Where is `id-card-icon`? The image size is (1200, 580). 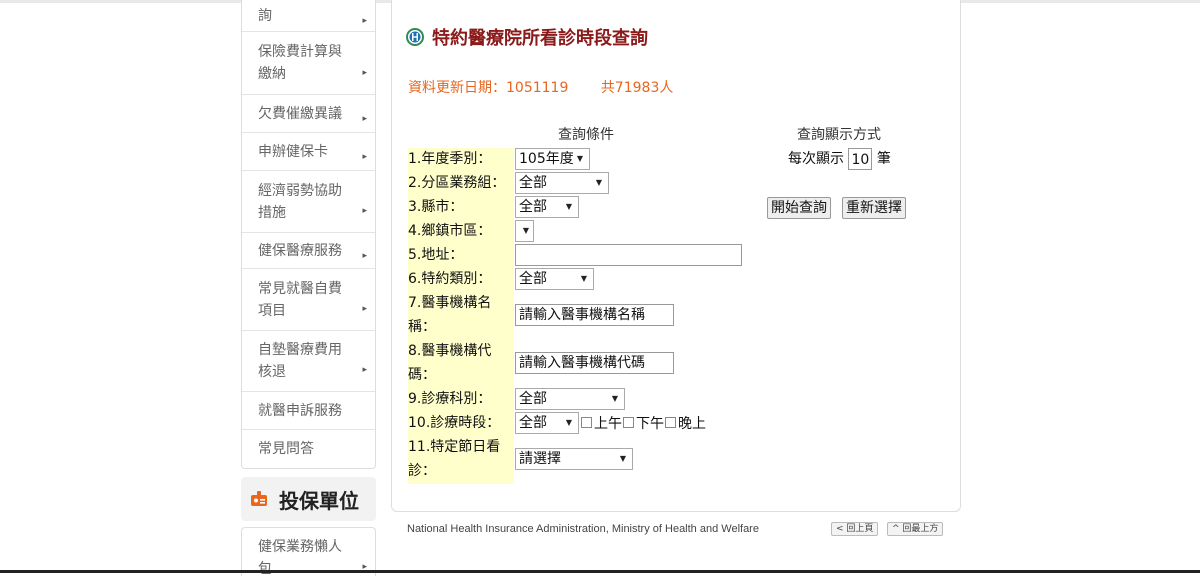 id-card-icon is located at coordinates (259, 499).